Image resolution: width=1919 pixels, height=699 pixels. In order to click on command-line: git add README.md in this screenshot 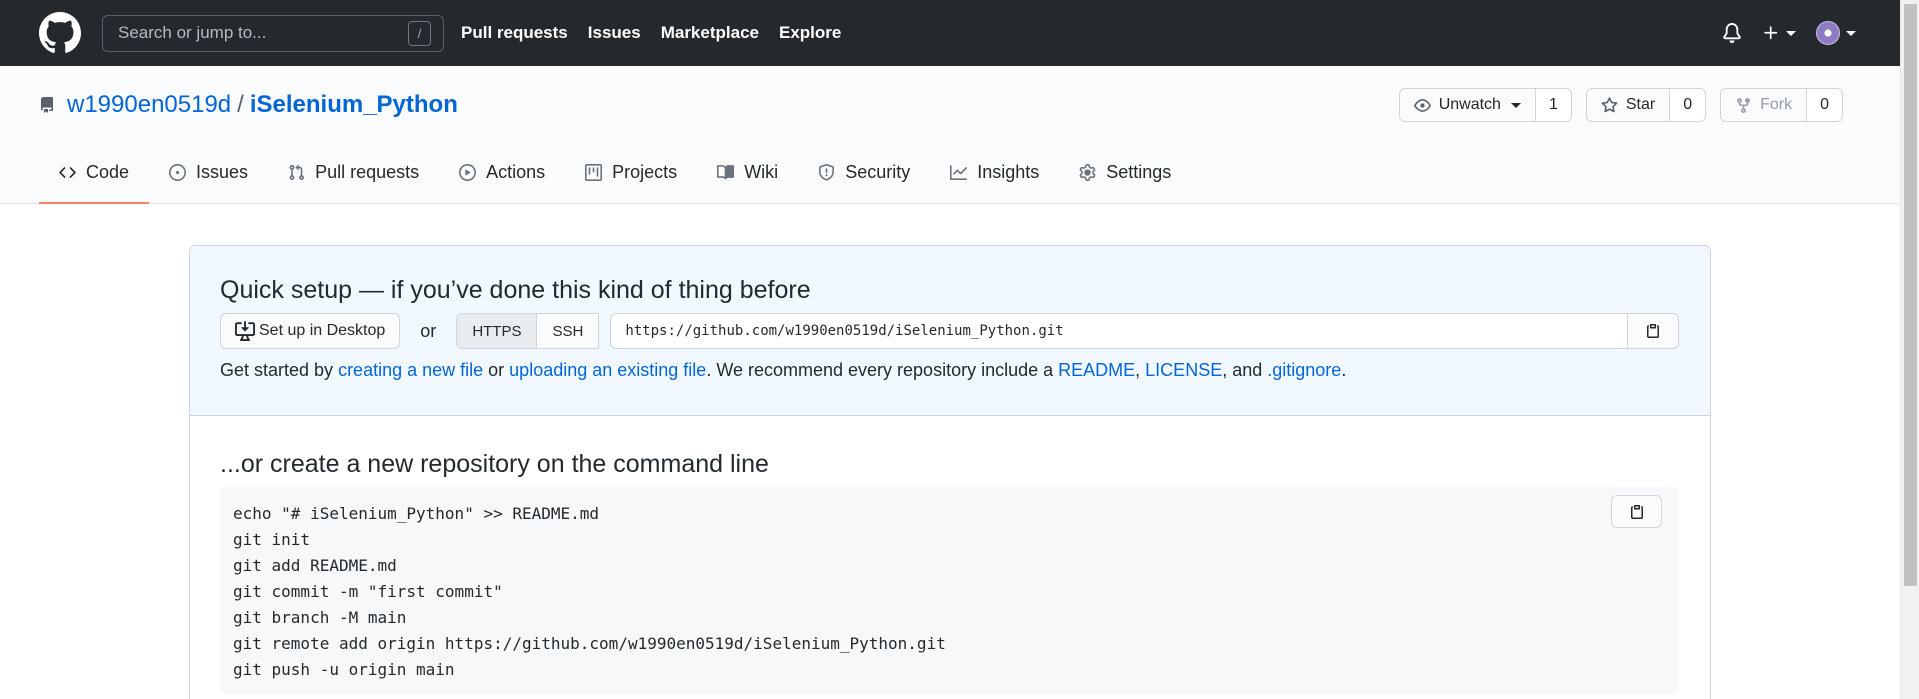, I will do `click(315, 565)`.